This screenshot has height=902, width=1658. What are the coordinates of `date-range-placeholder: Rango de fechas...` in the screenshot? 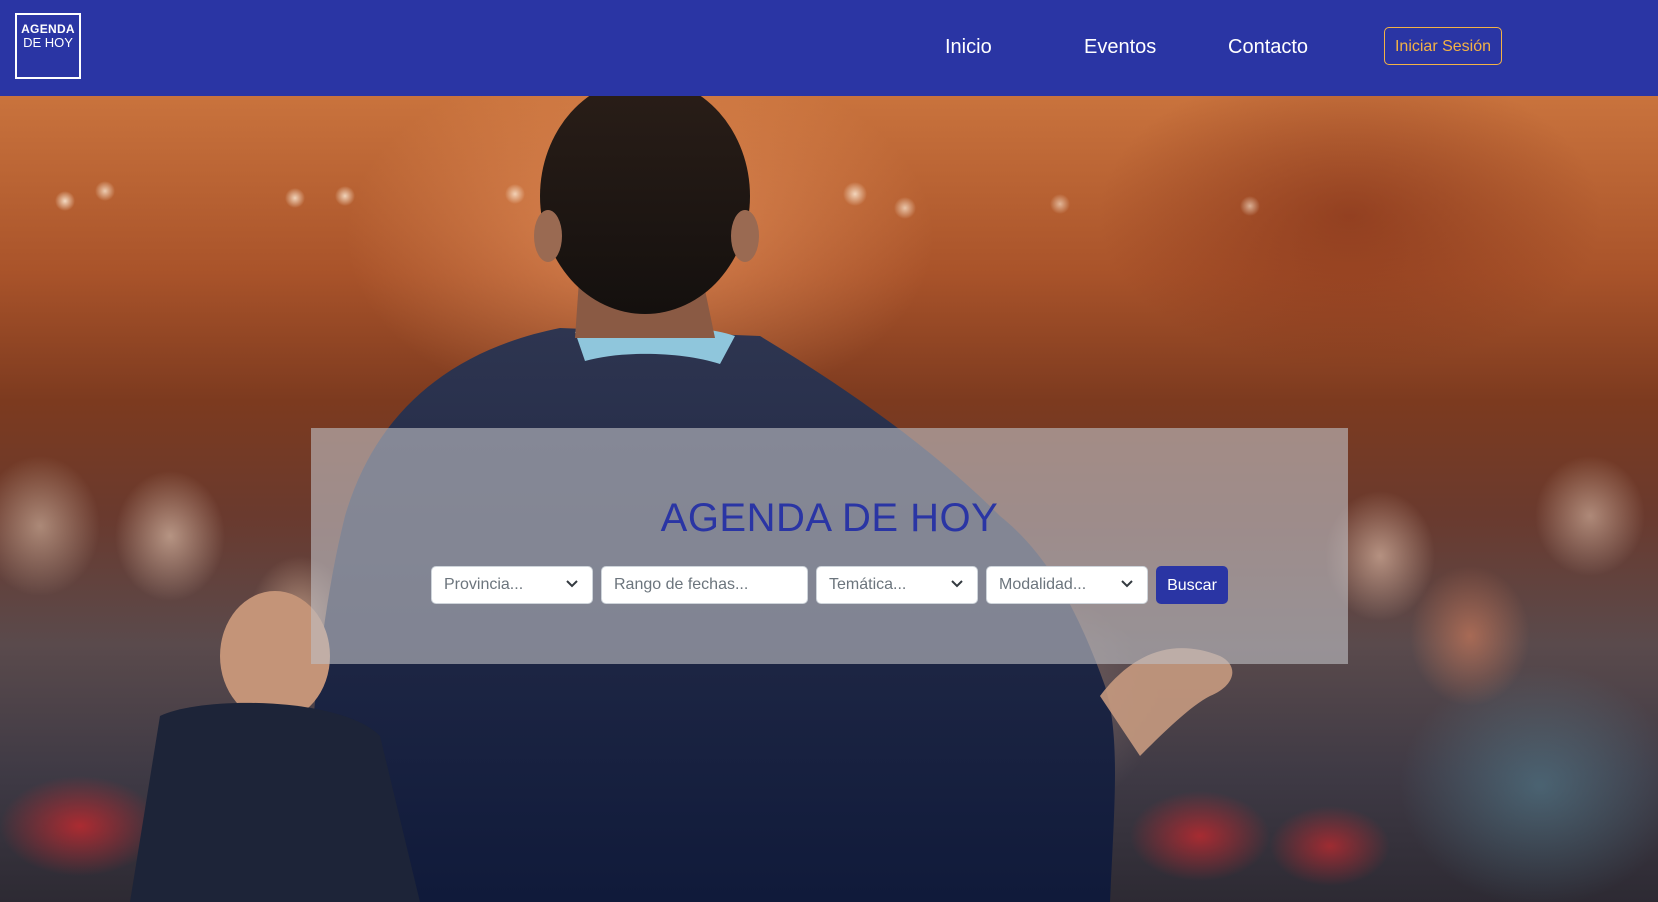 It's located at (681, 584).